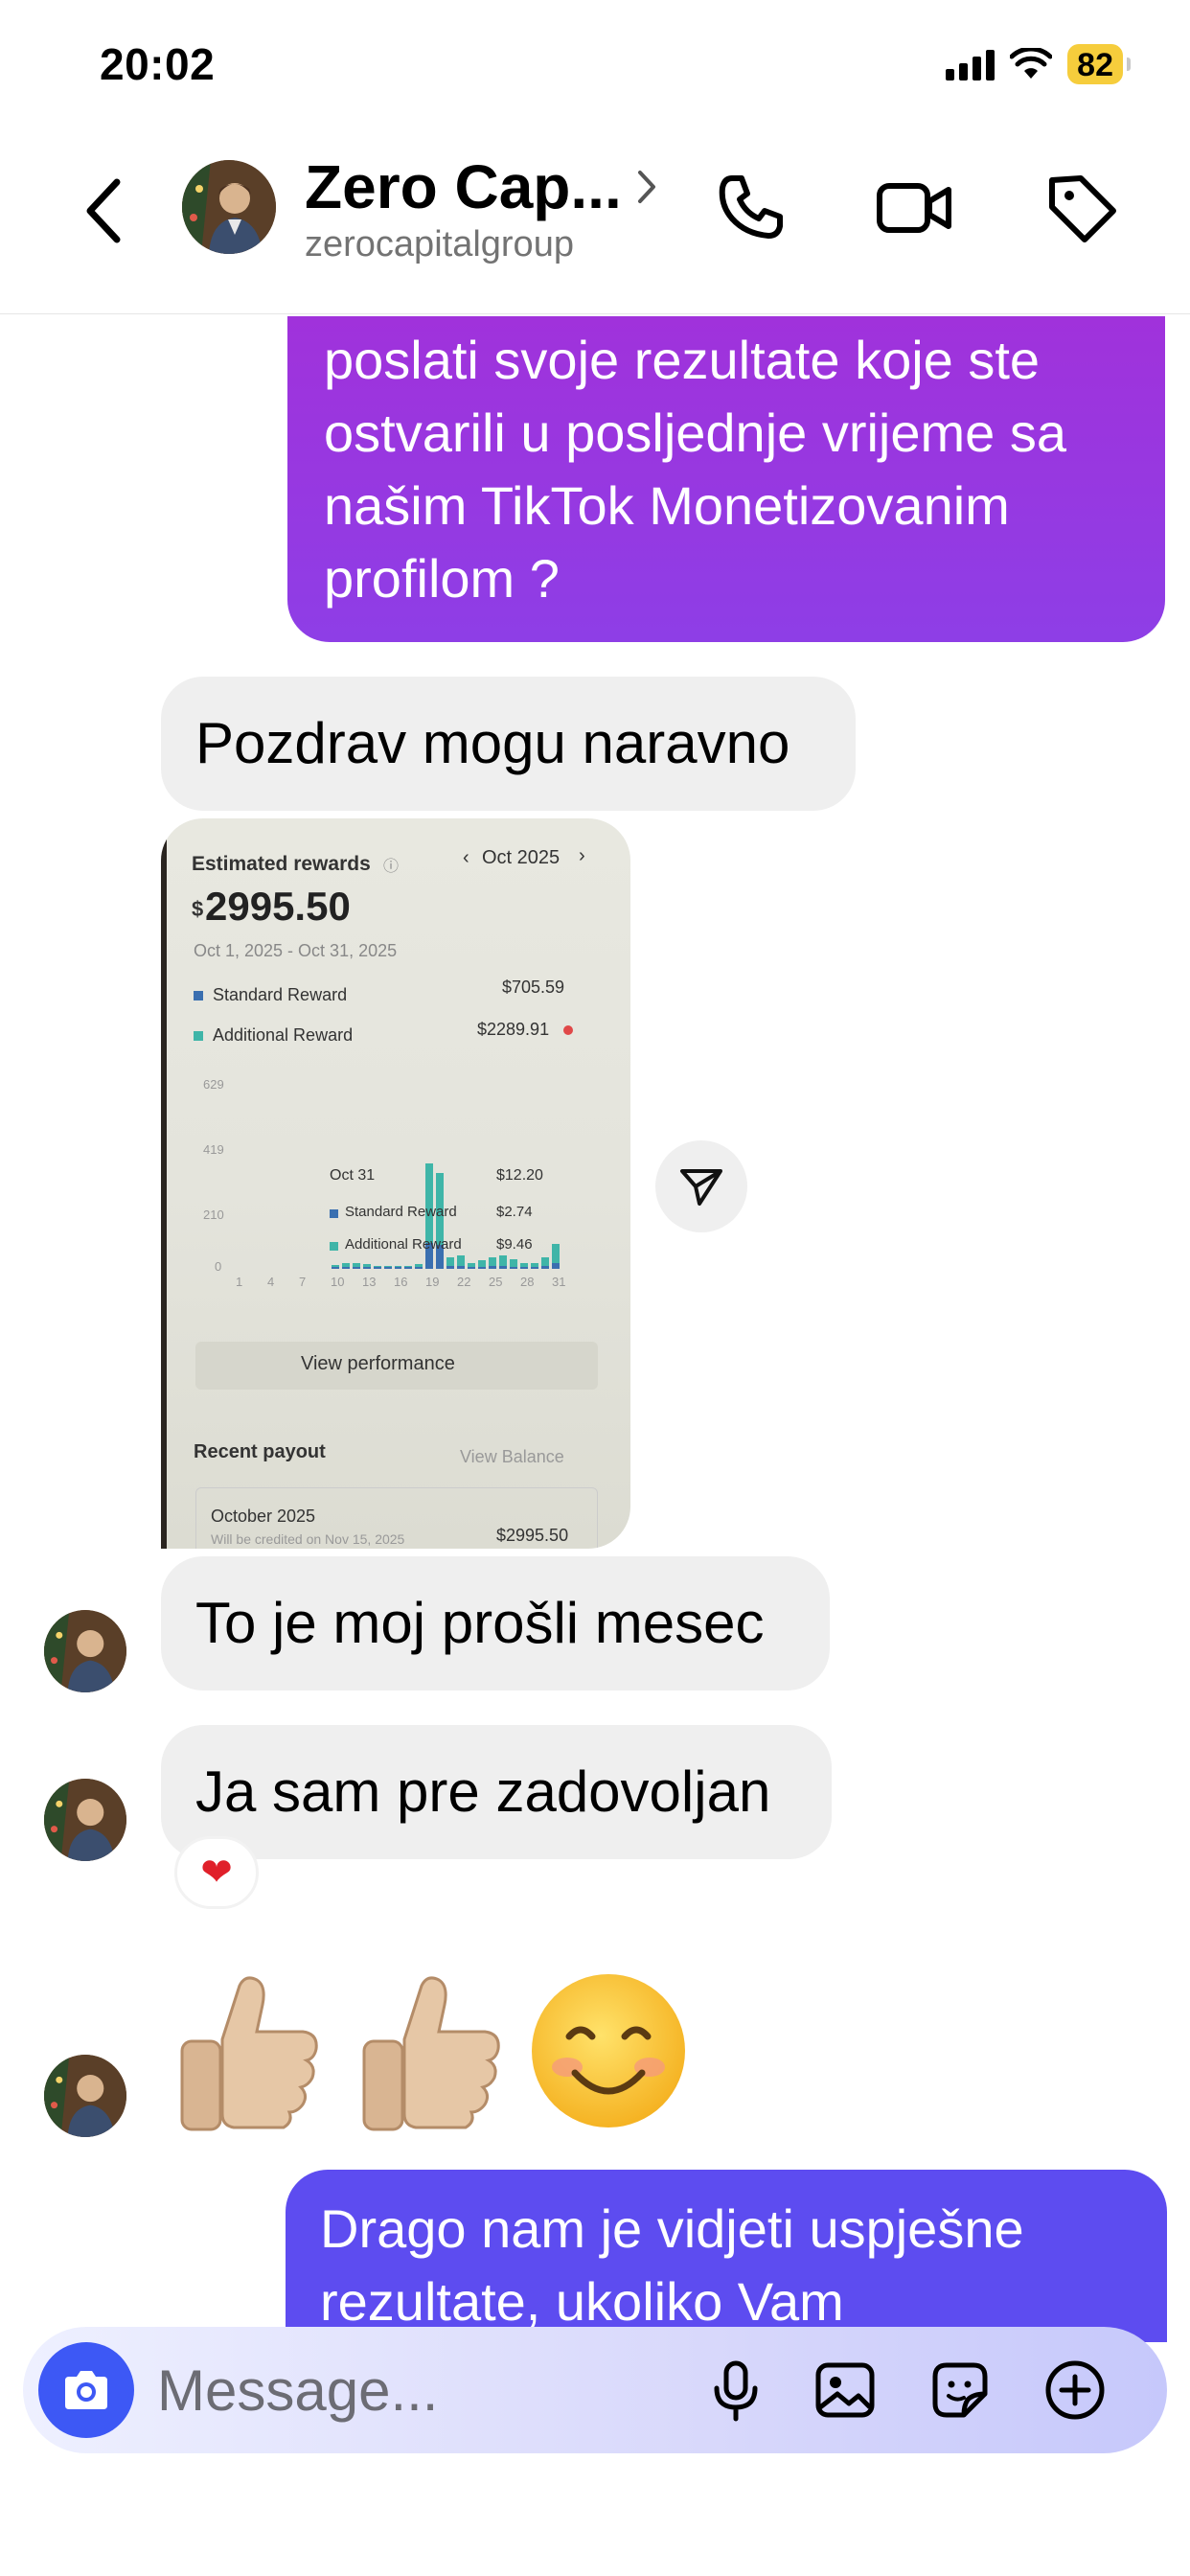 This screenshot has width=1190, height=2576. Describe the element at coordinates (701, 1186) in the screenshot. I see `share-button` at that location.